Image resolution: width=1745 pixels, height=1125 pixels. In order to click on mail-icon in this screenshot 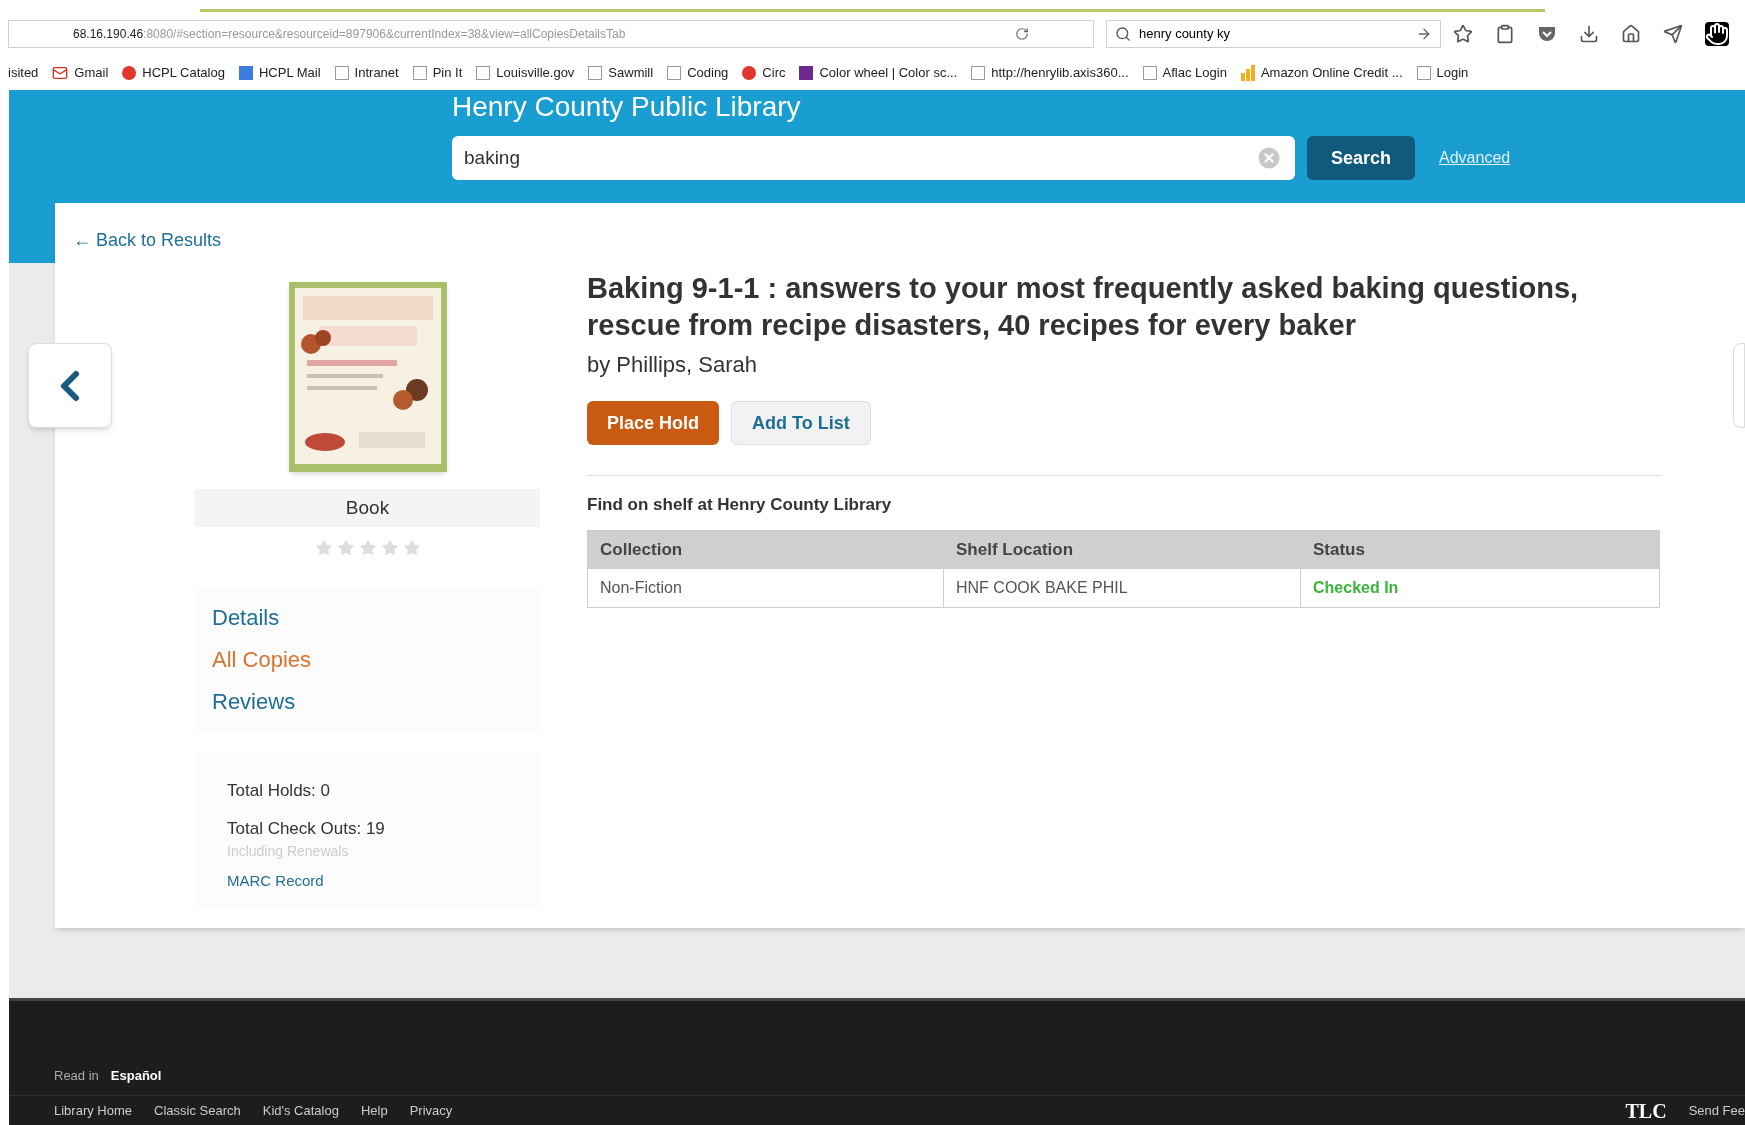, I will do `click(60, 73)`.